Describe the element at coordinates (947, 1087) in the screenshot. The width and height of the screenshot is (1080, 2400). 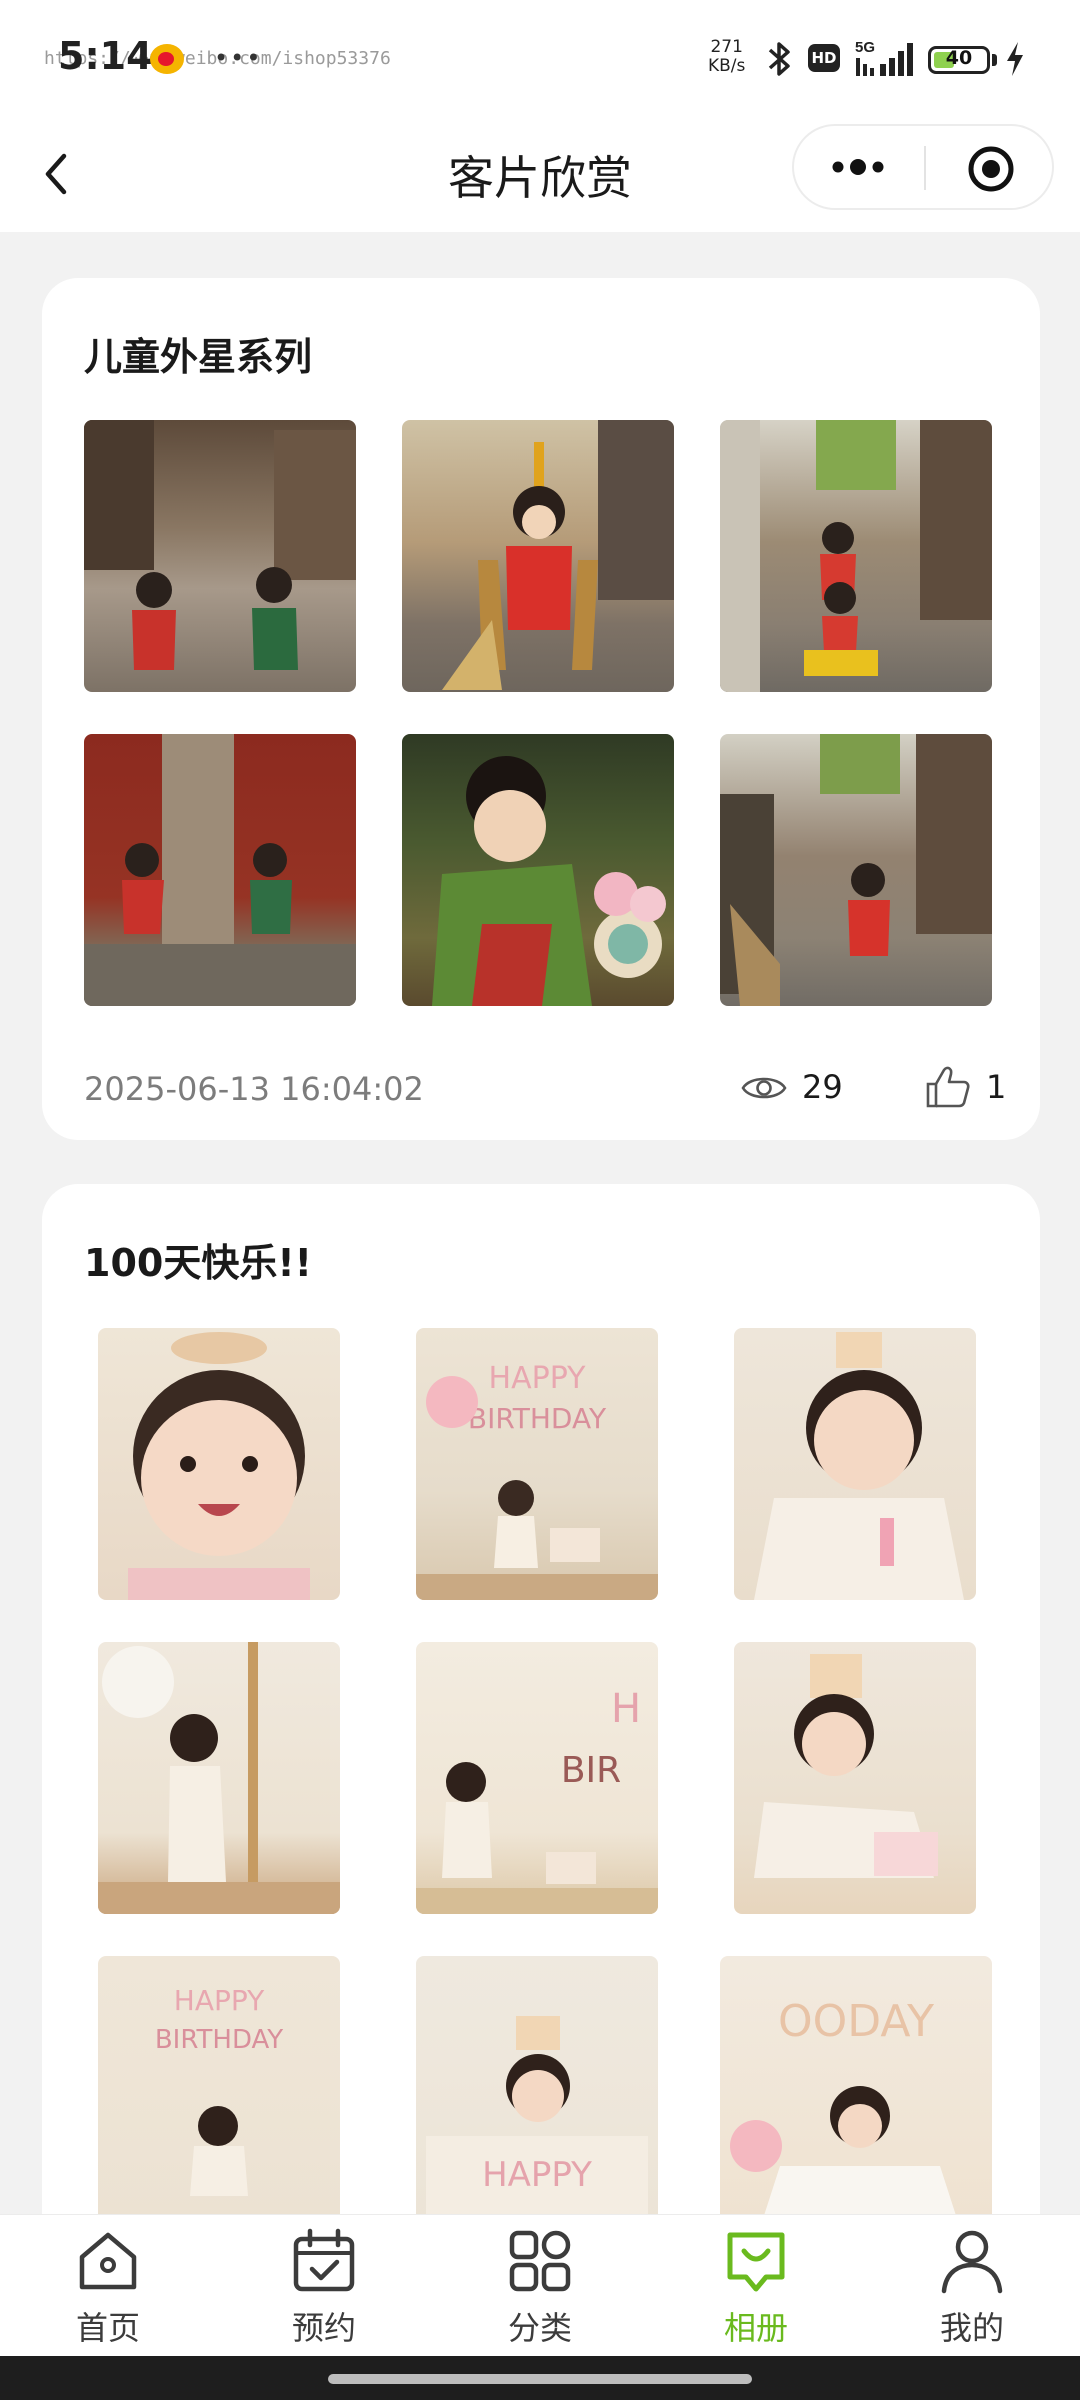
I see `like-thumb-icon` at that location.